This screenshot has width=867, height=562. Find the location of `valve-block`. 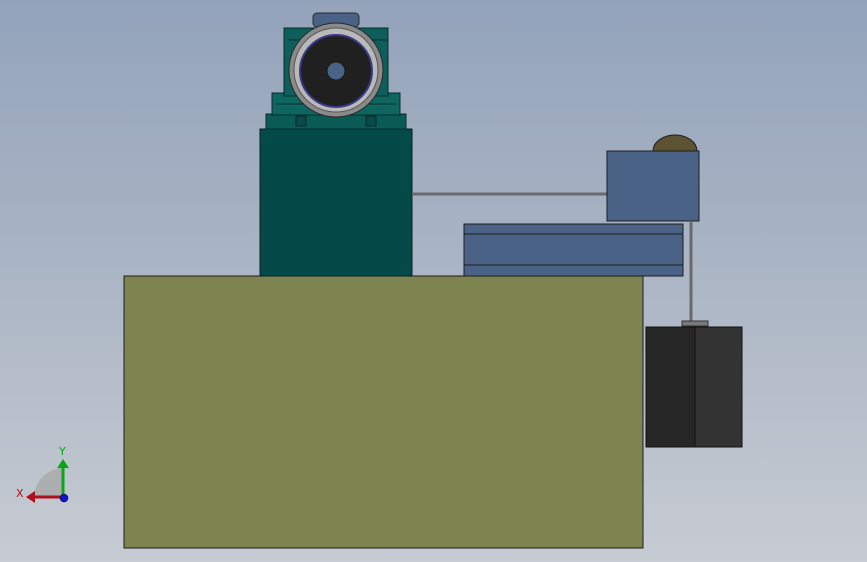

valve-block is located at coordinates (653, 186).